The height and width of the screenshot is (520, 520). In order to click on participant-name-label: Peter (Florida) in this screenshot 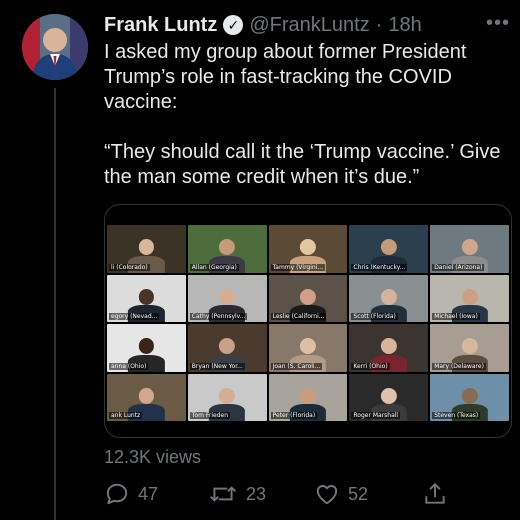, I will do `click(294, 415)`.